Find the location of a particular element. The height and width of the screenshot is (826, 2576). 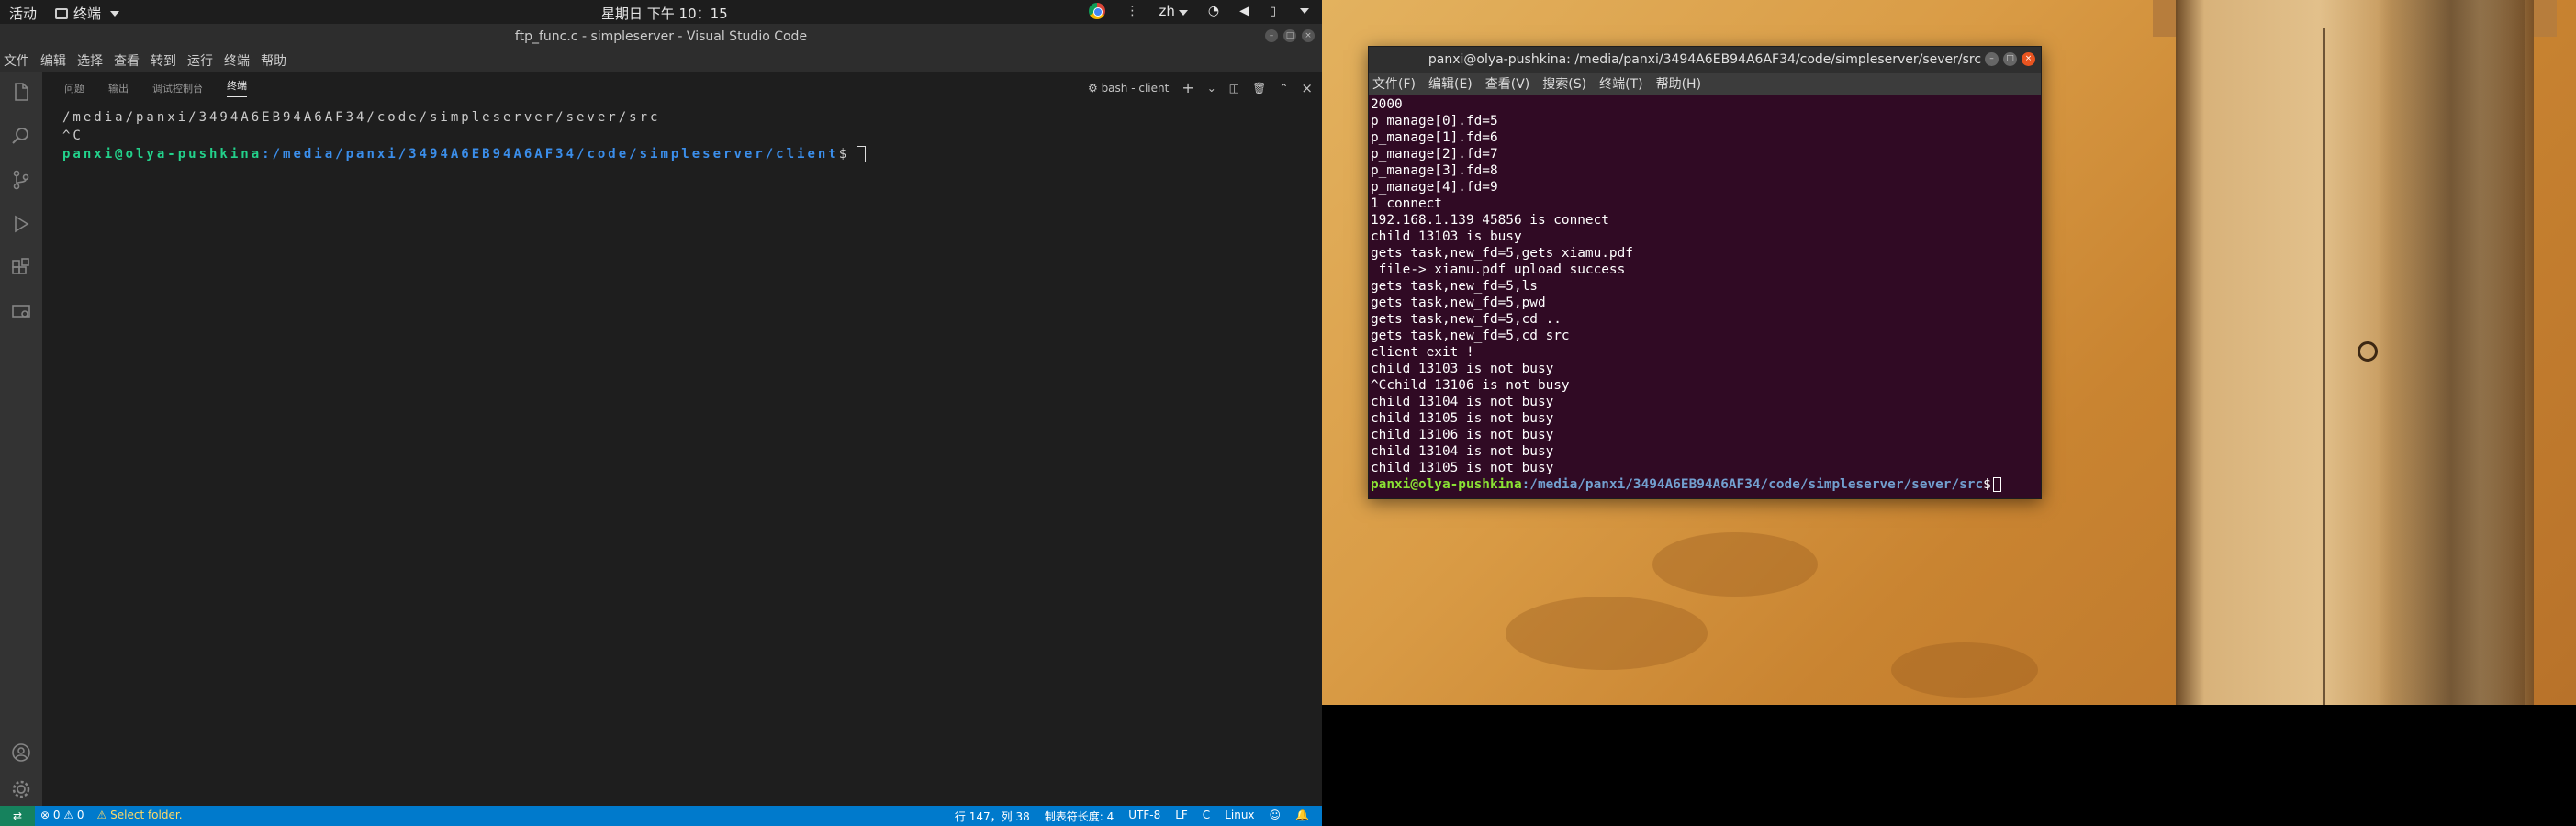

menu-terminal: 终端 is located at coordinates (237, 61).